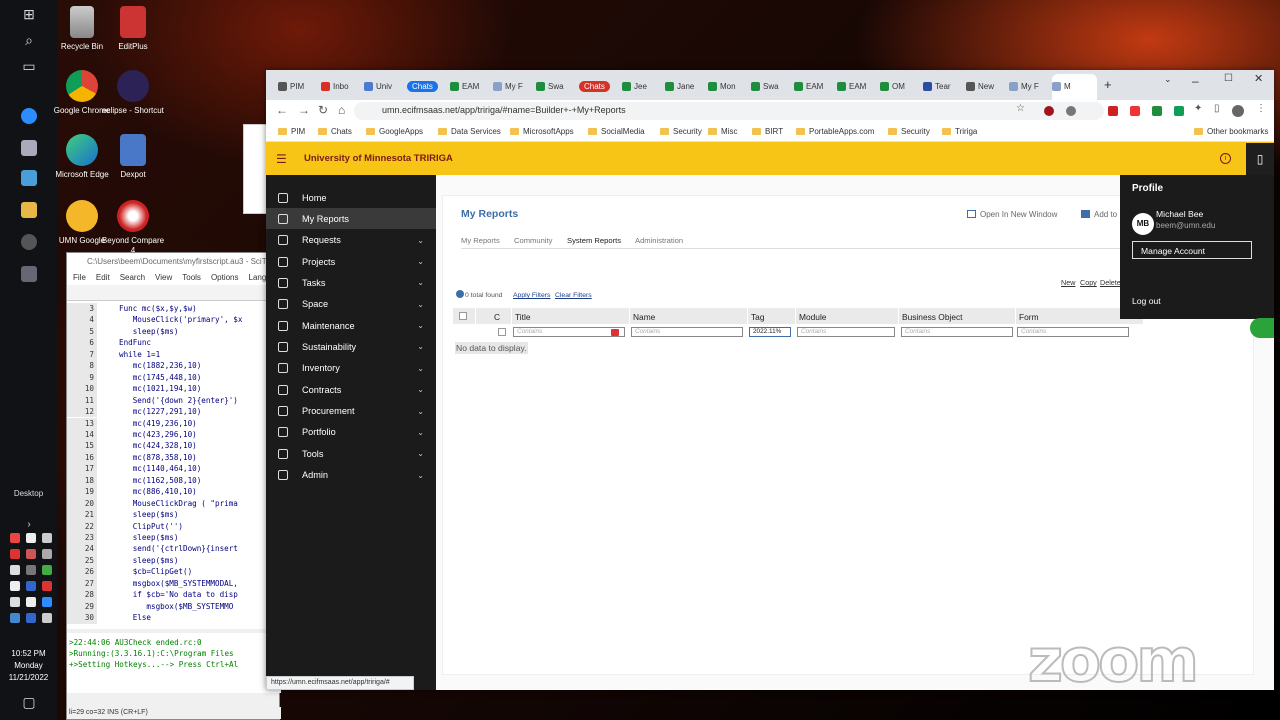 Image resolution: width=1280 pixels, height=720 pixels. Describe the element at coordinates (932, 317) in the screenshot. I see `column-header-business-object: Business Object` at that location.